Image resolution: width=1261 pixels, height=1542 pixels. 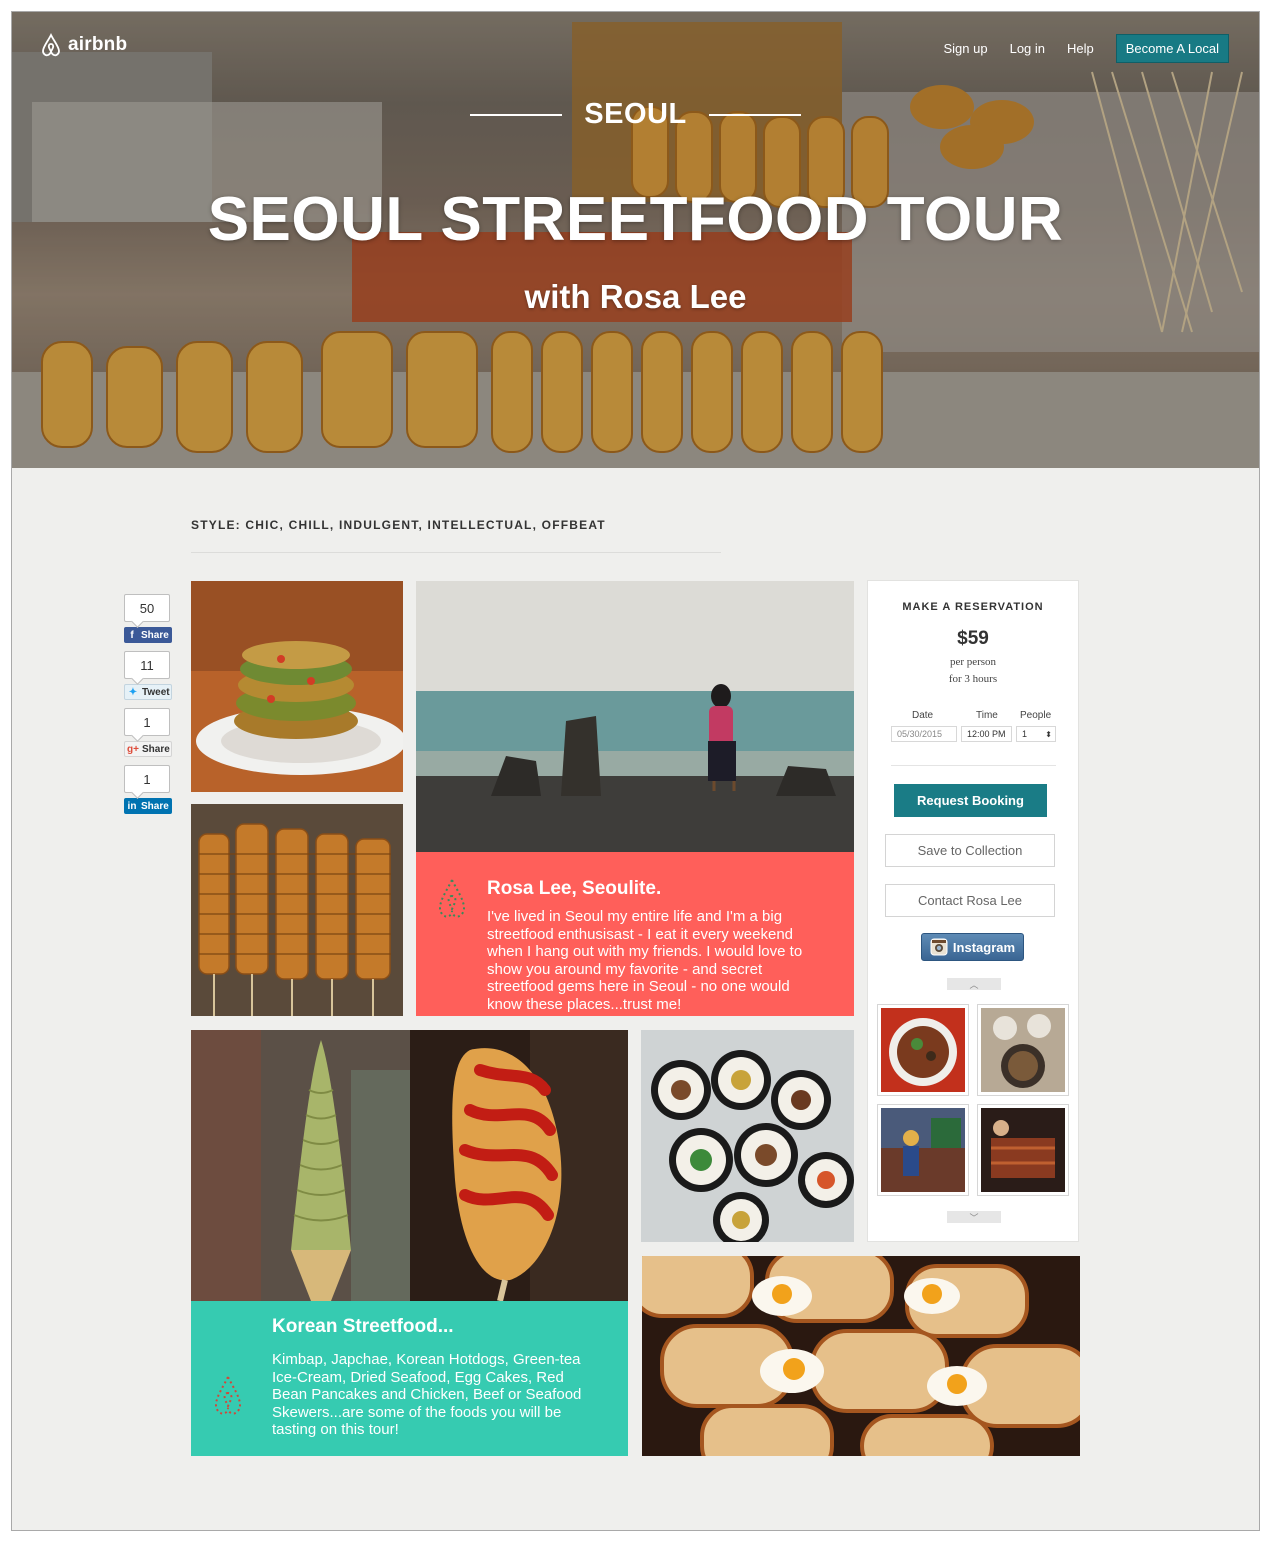 What do you see at coordinates (924, 734) in the screenshot?
I see `date-input: 05/30/2015` at bounding box center [924, 734].